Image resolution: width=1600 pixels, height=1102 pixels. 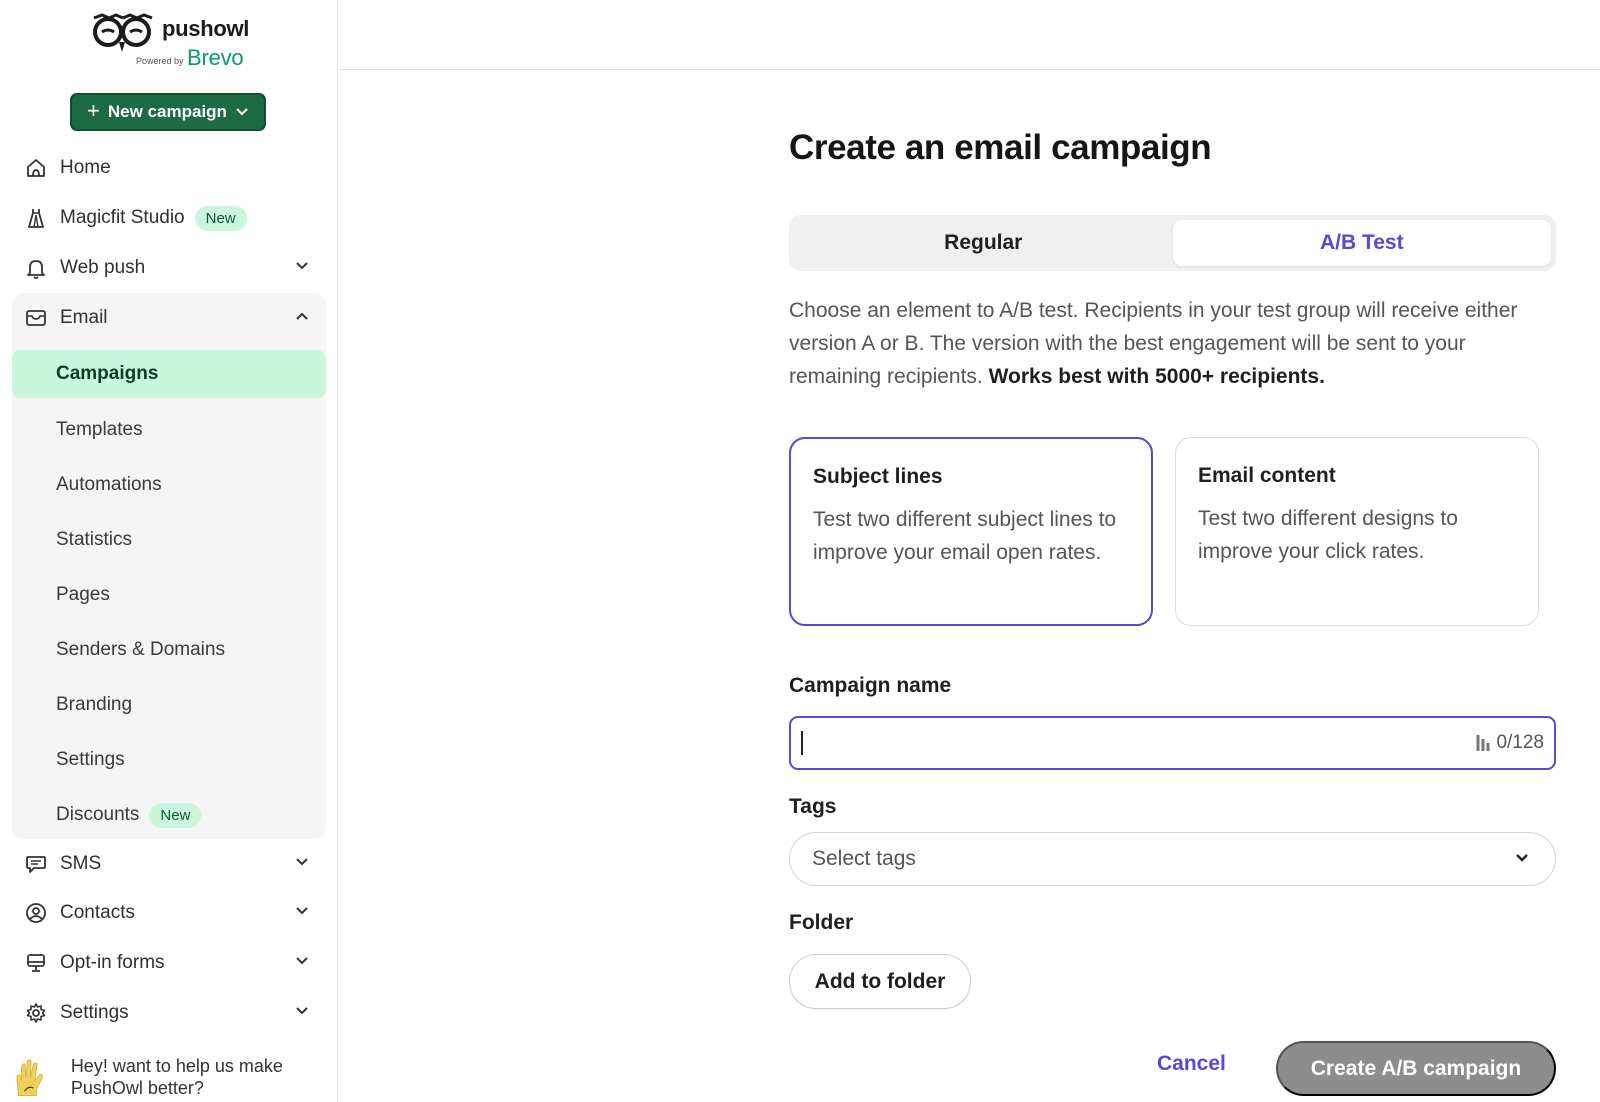 I want to click on sidebar-item-templates: Templates, so click(x=169, y=430).